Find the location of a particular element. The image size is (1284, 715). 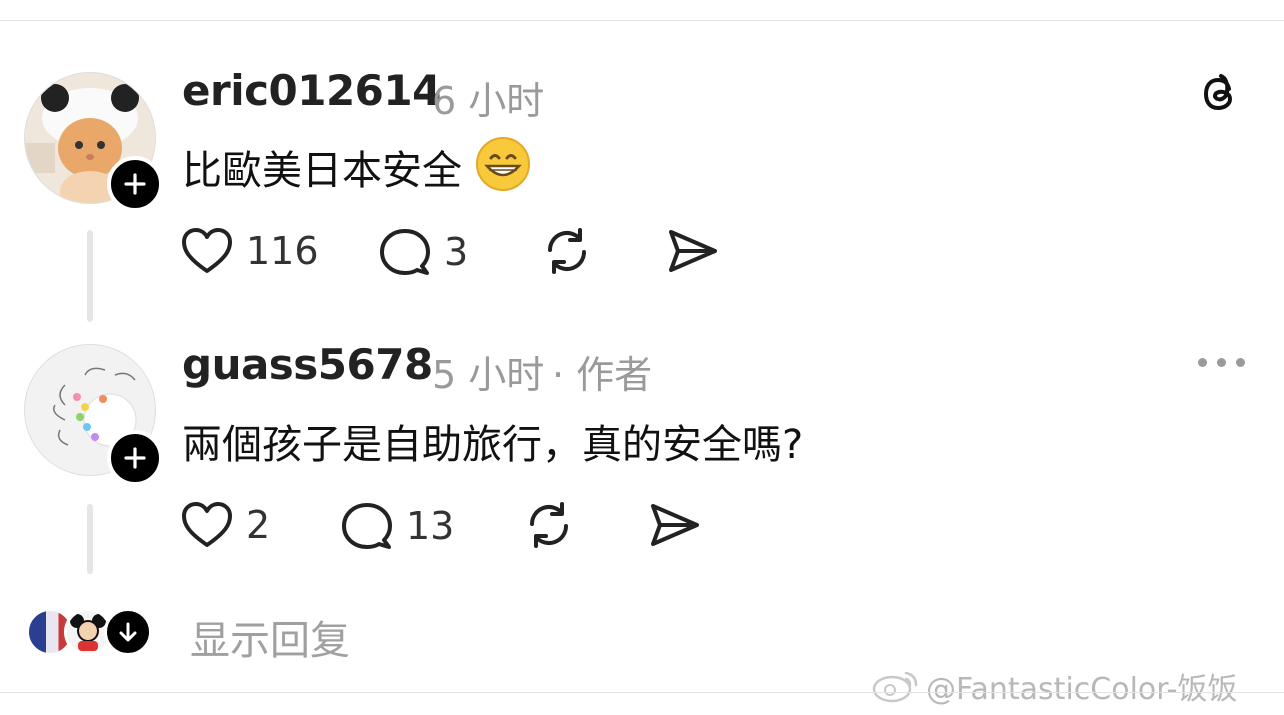

author-tag: · 作者 is located at coordinates (602, 375).